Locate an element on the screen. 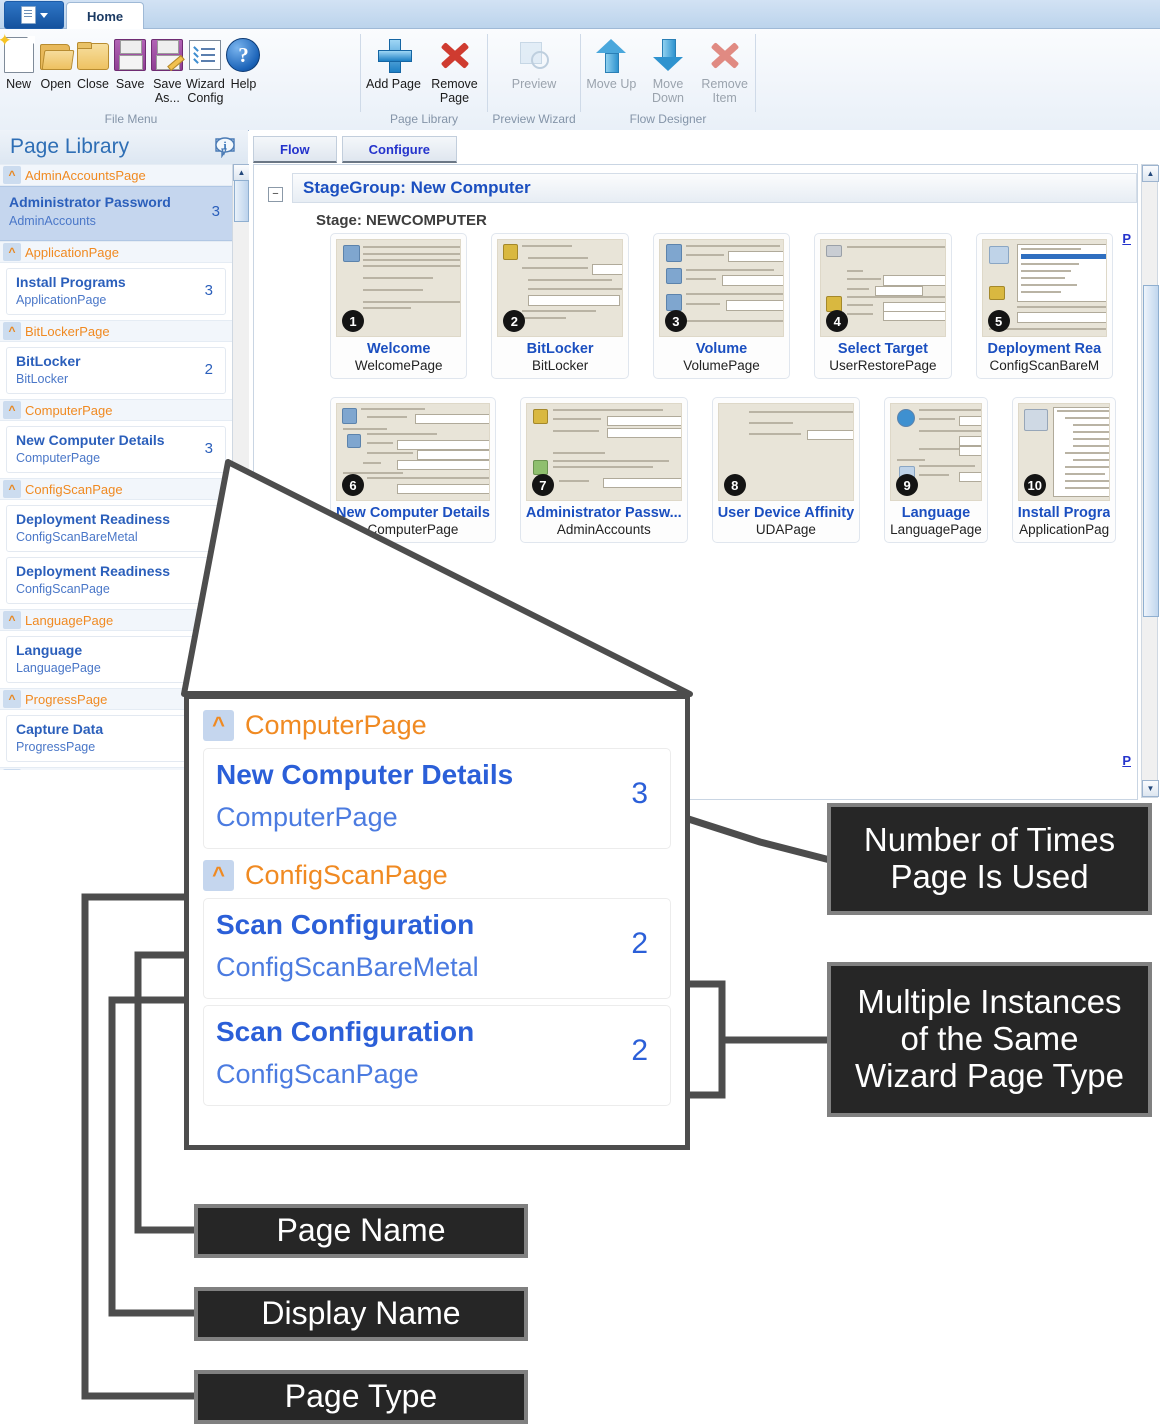  step-number-badge: 1 is located at coordinates (353, 321).